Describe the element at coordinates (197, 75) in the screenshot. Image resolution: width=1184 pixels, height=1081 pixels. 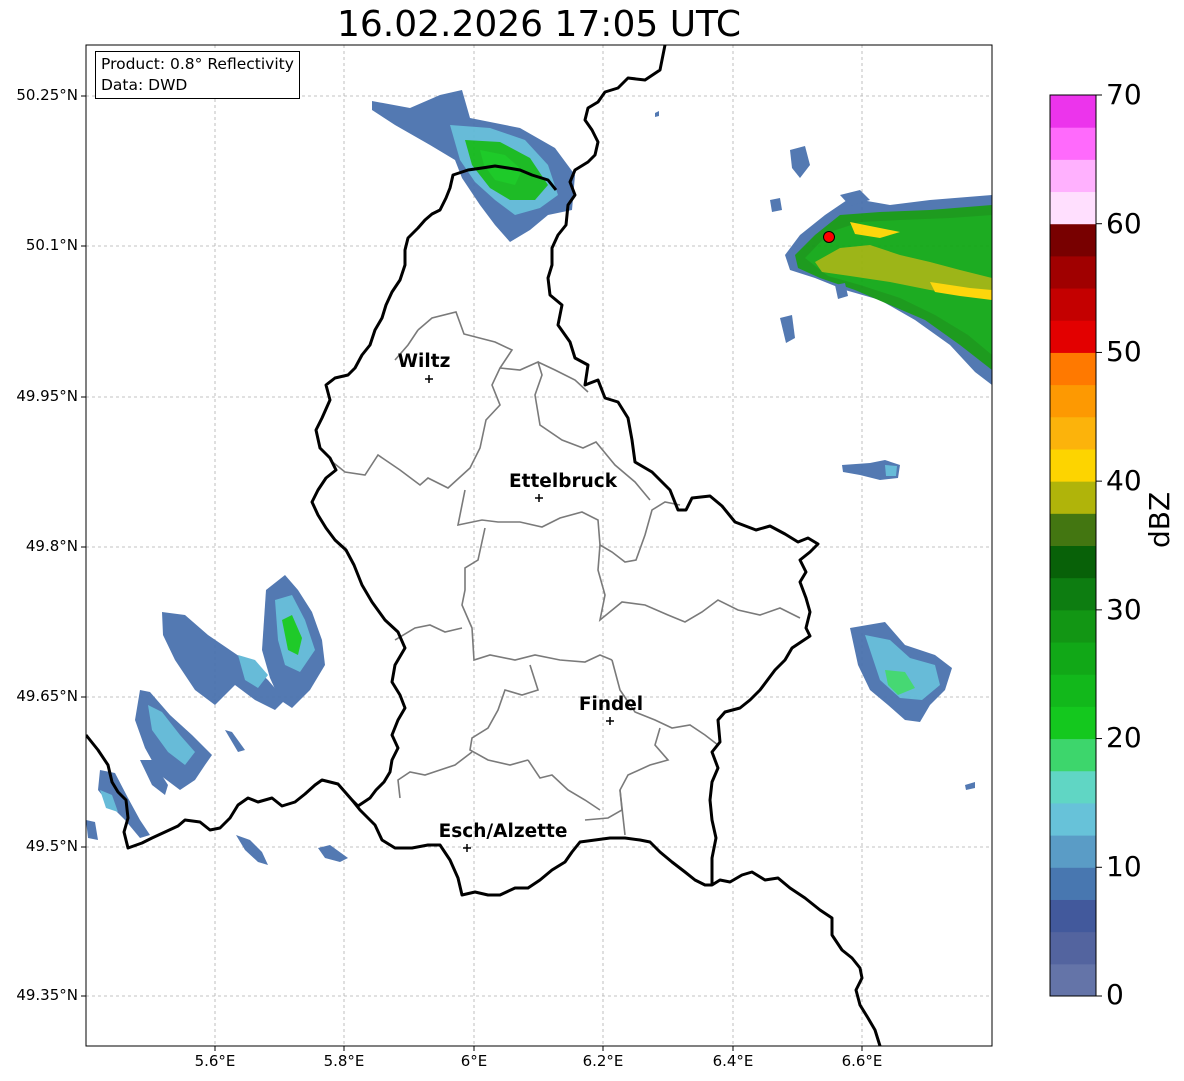
I see `info-box: Product: 0.8° Reflectivity Data: DWD` at that location.